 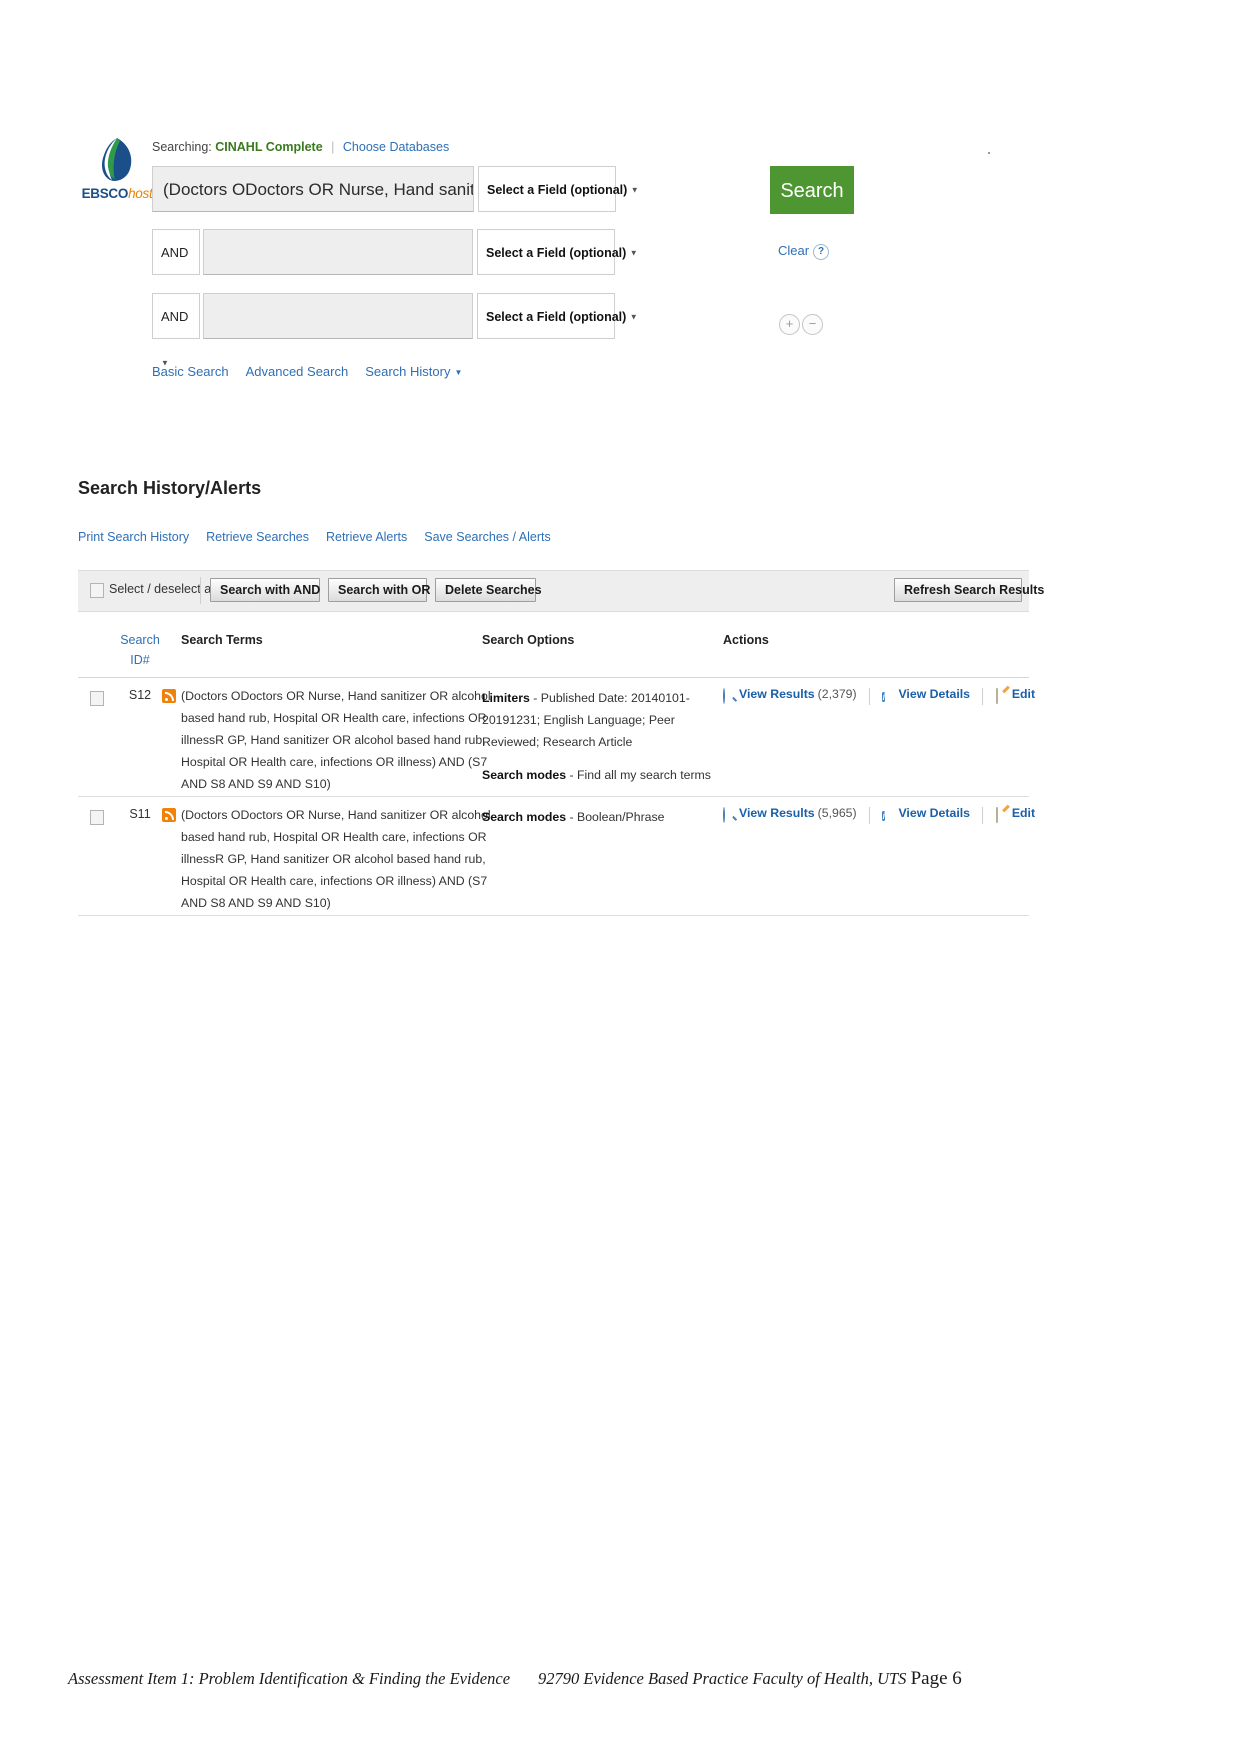 I want to click on searching-label: Searching:, so click(x=182, y=147).